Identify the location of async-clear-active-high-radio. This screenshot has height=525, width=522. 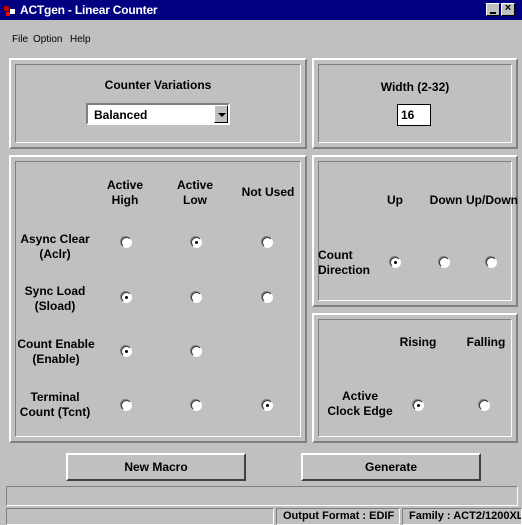
(126, 242).